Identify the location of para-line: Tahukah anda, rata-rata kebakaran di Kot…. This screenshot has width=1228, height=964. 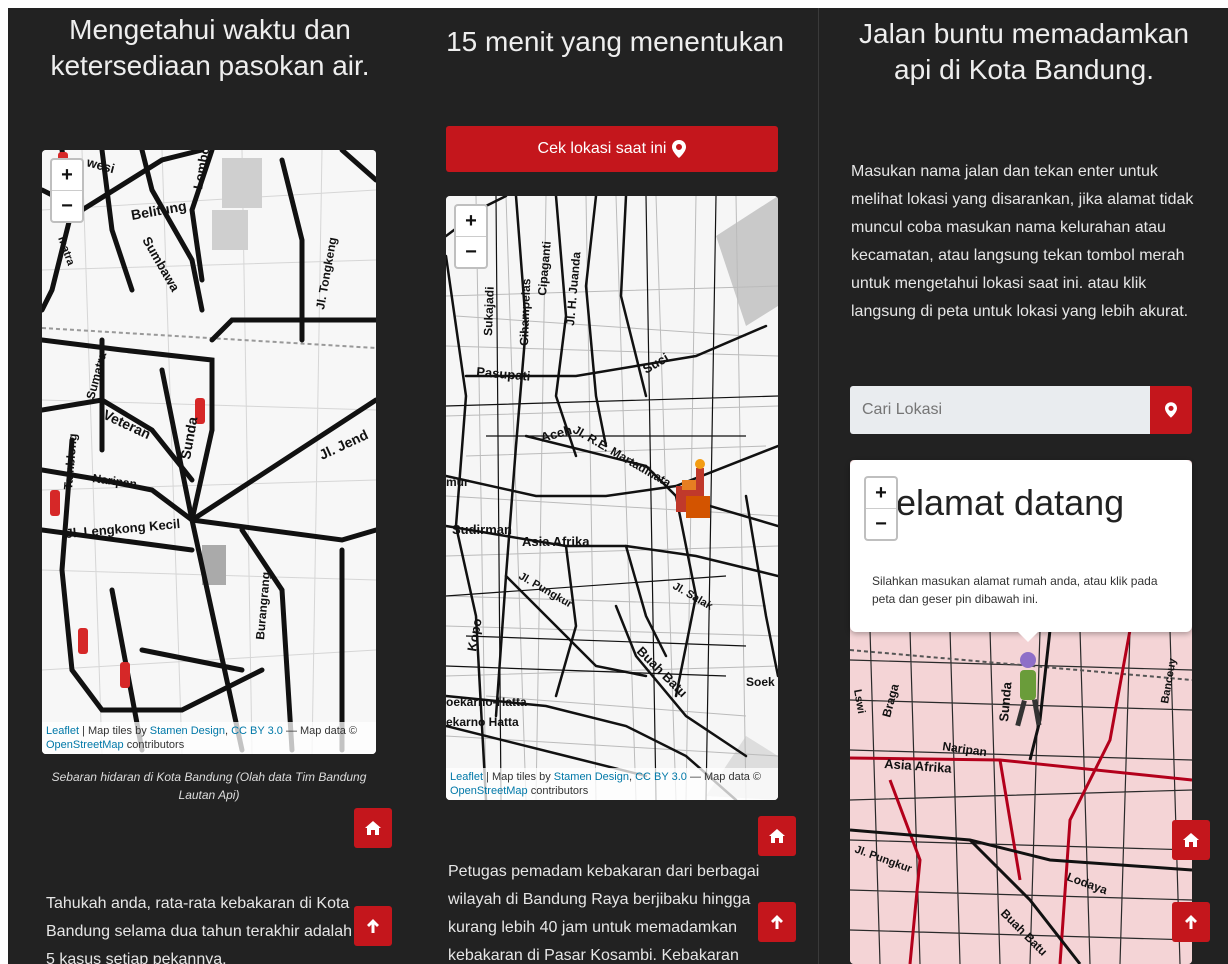
(198, 903).